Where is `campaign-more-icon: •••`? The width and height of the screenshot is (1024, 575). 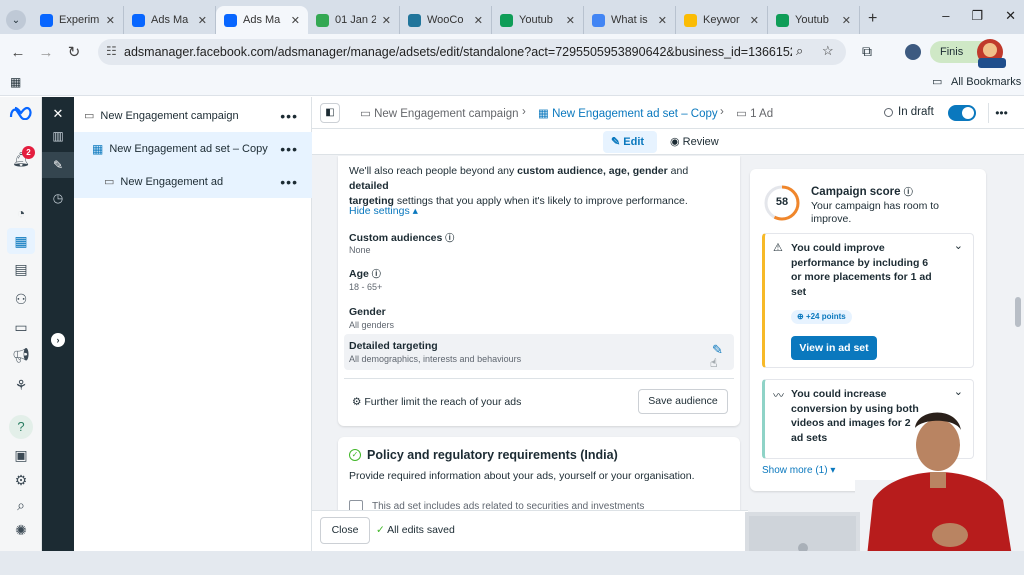 campaign-more-icon: ••• is located at coordinates (289, 116).